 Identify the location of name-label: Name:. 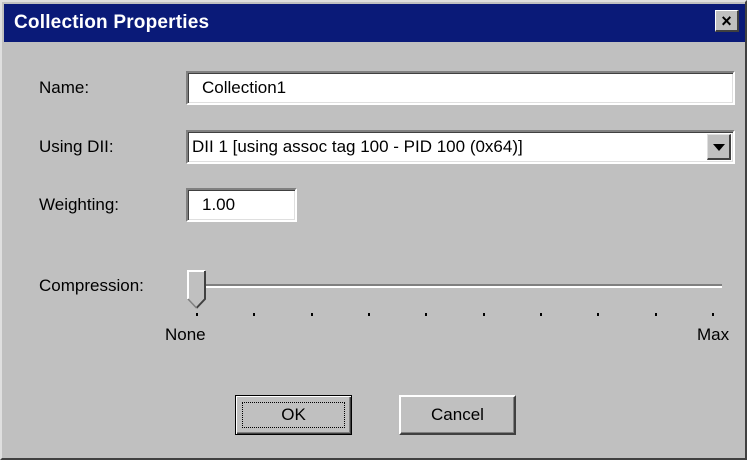
(64, 87).